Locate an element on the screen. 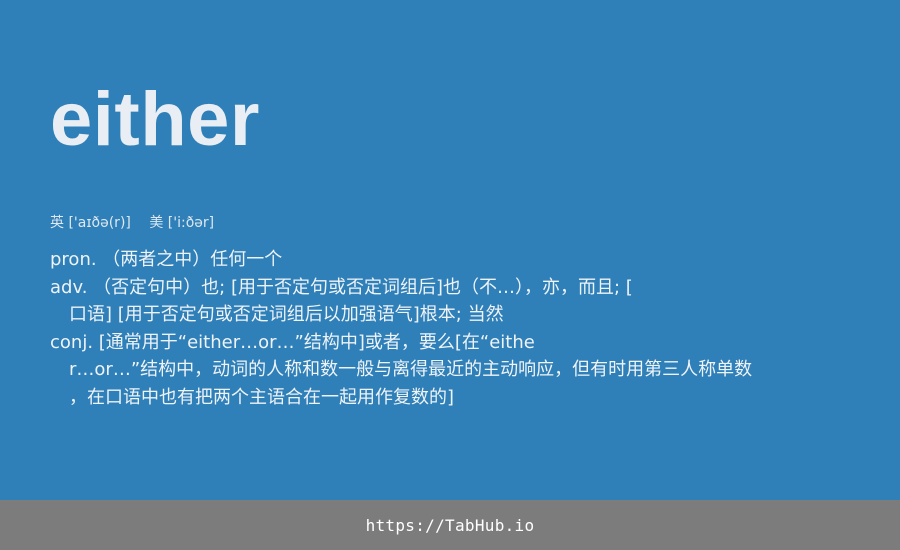  headword: either is located at coordinates (155, 119).